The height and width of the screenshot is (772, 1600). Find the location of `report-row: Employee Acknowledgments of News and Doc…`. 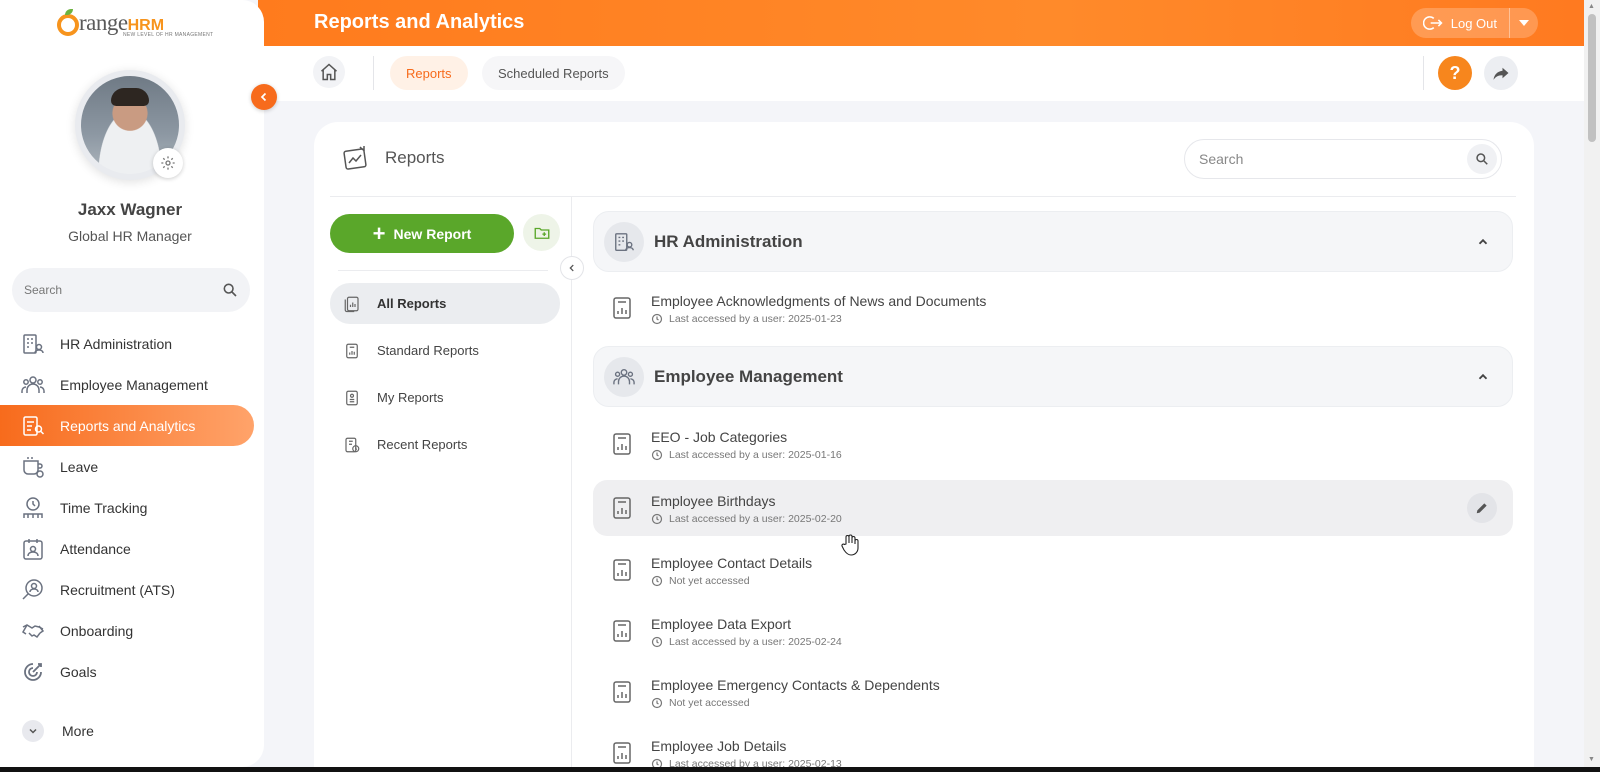

report-row: Employee Acknowledgments of News and Doc… is located at coordinates (1053, 308).